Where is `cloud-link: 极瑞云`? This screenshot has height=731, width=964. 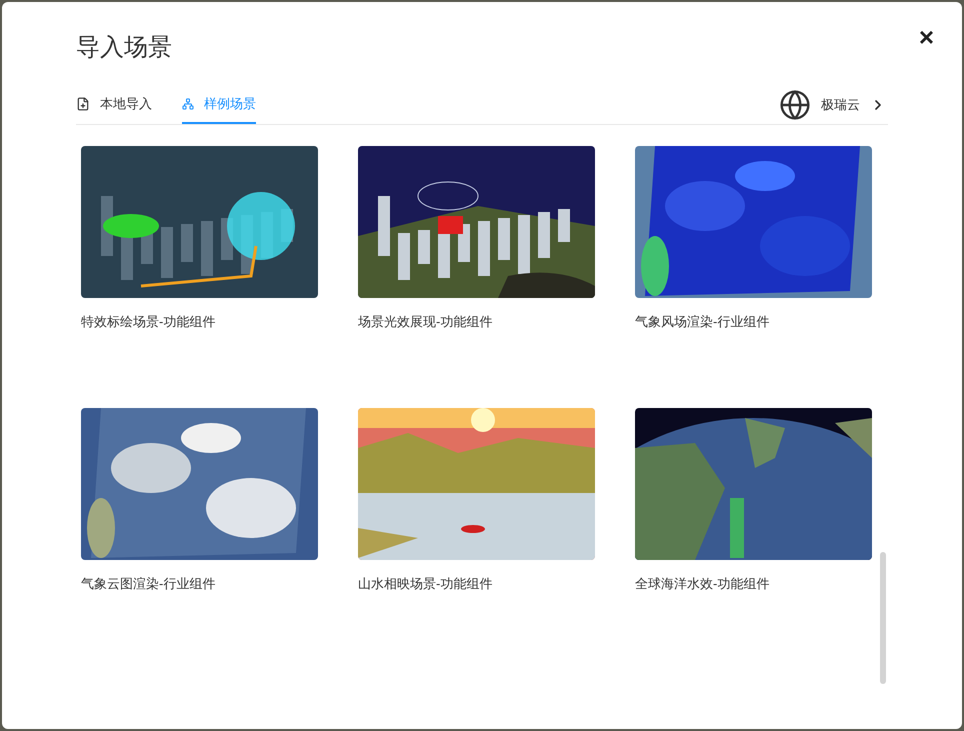
cloud-link: 极瑞云 is located at coordinates (832, 105).